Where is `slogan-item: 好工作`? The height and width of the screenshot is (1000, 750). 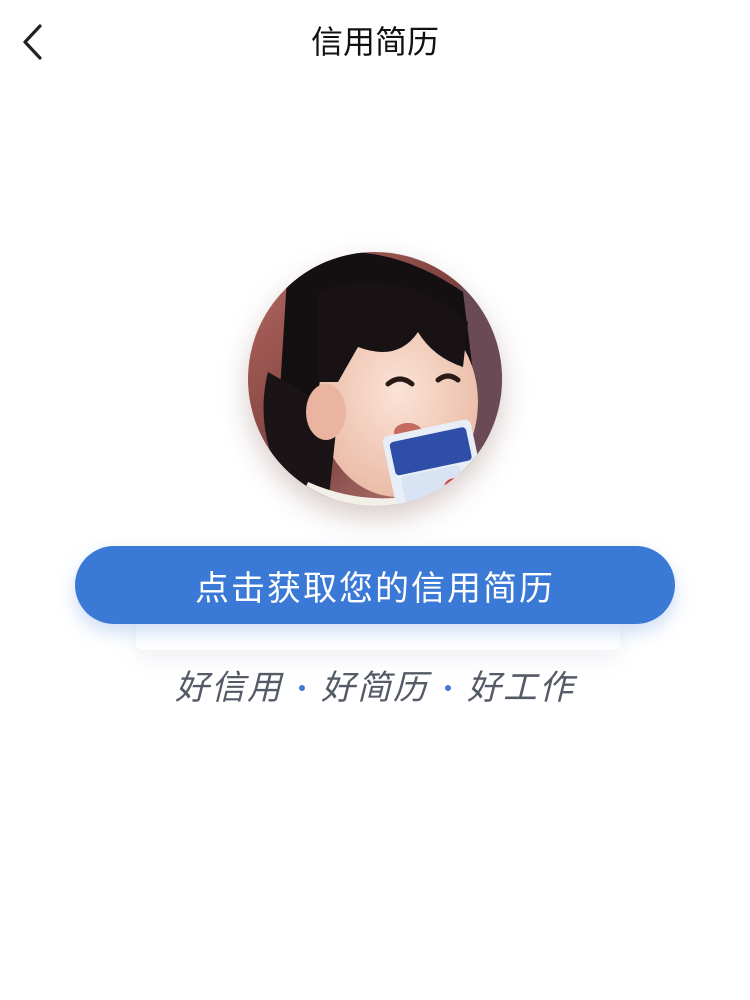 slogan-item: 好工作 is located at coordinates (521, 688).